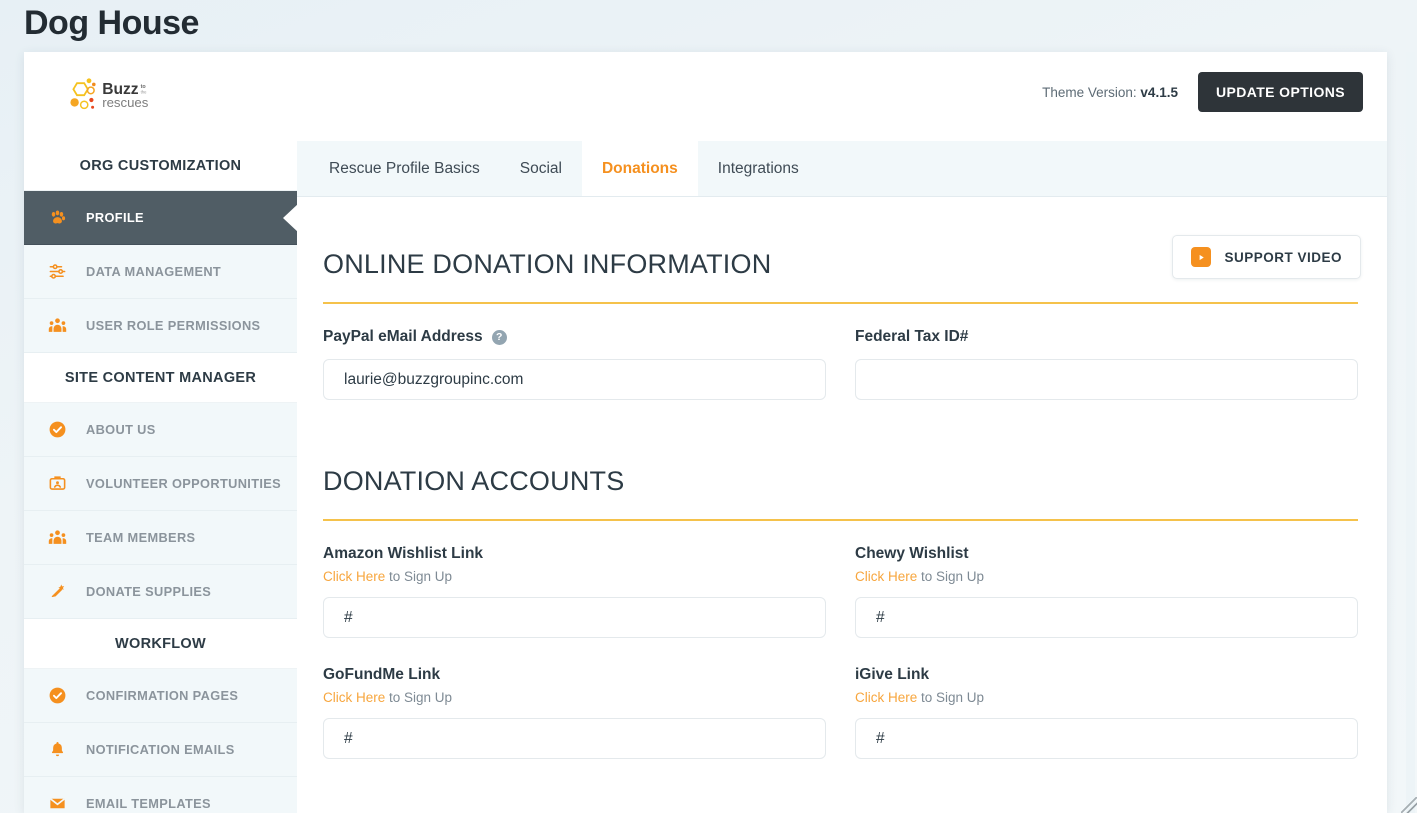 The width and height of the screenshot is (1417, 813). What do you see at coordinates (574, 738) in the screenshot?
I see `gofundme-input` at bounding box center [574, 738].